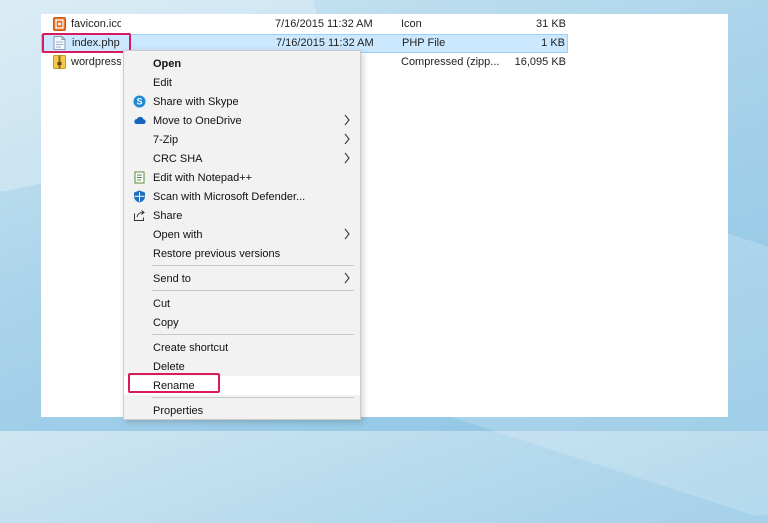 The image size is (768, 523). What do you see at coordinates (242, 63) in the screenshot?
I see `menu-item-open: Open` at bounding box center [242, 63].